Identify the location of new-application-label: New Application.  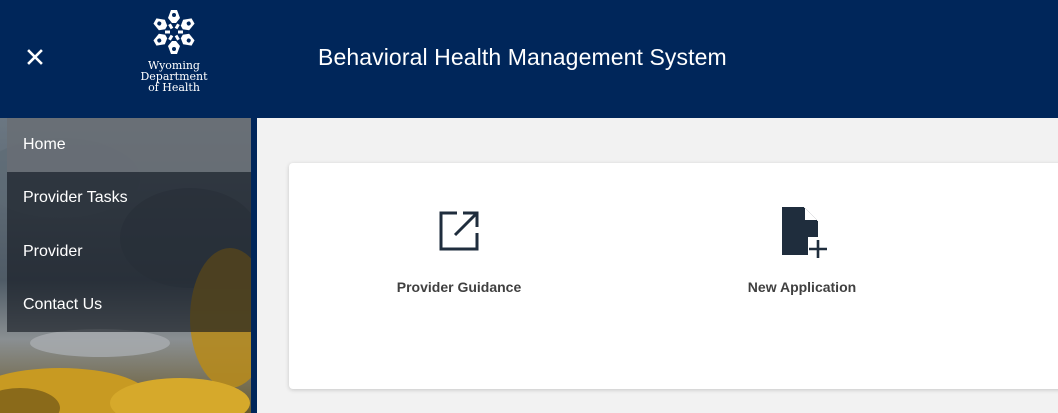
(802, 287).